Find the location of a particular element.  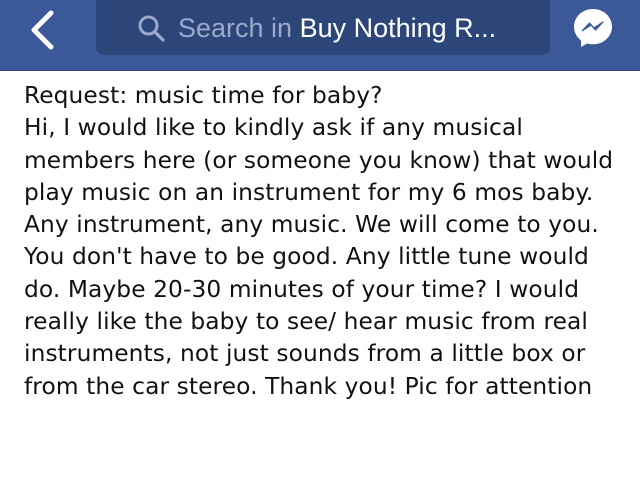

search-icon is located at coordinates (151, 28).